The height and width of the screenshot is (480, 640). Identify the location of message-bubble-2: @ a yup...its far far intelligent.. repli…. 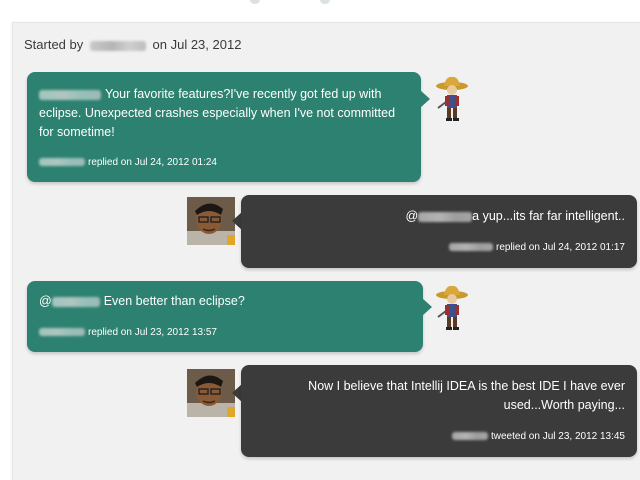
(439, 231).